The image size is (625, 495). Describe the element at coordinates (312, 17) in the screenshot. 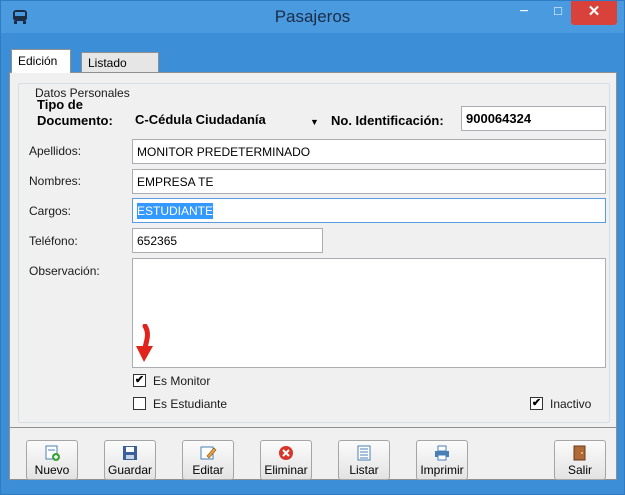

I see `title-bar: Pasajeros − □ ✕` at that location.